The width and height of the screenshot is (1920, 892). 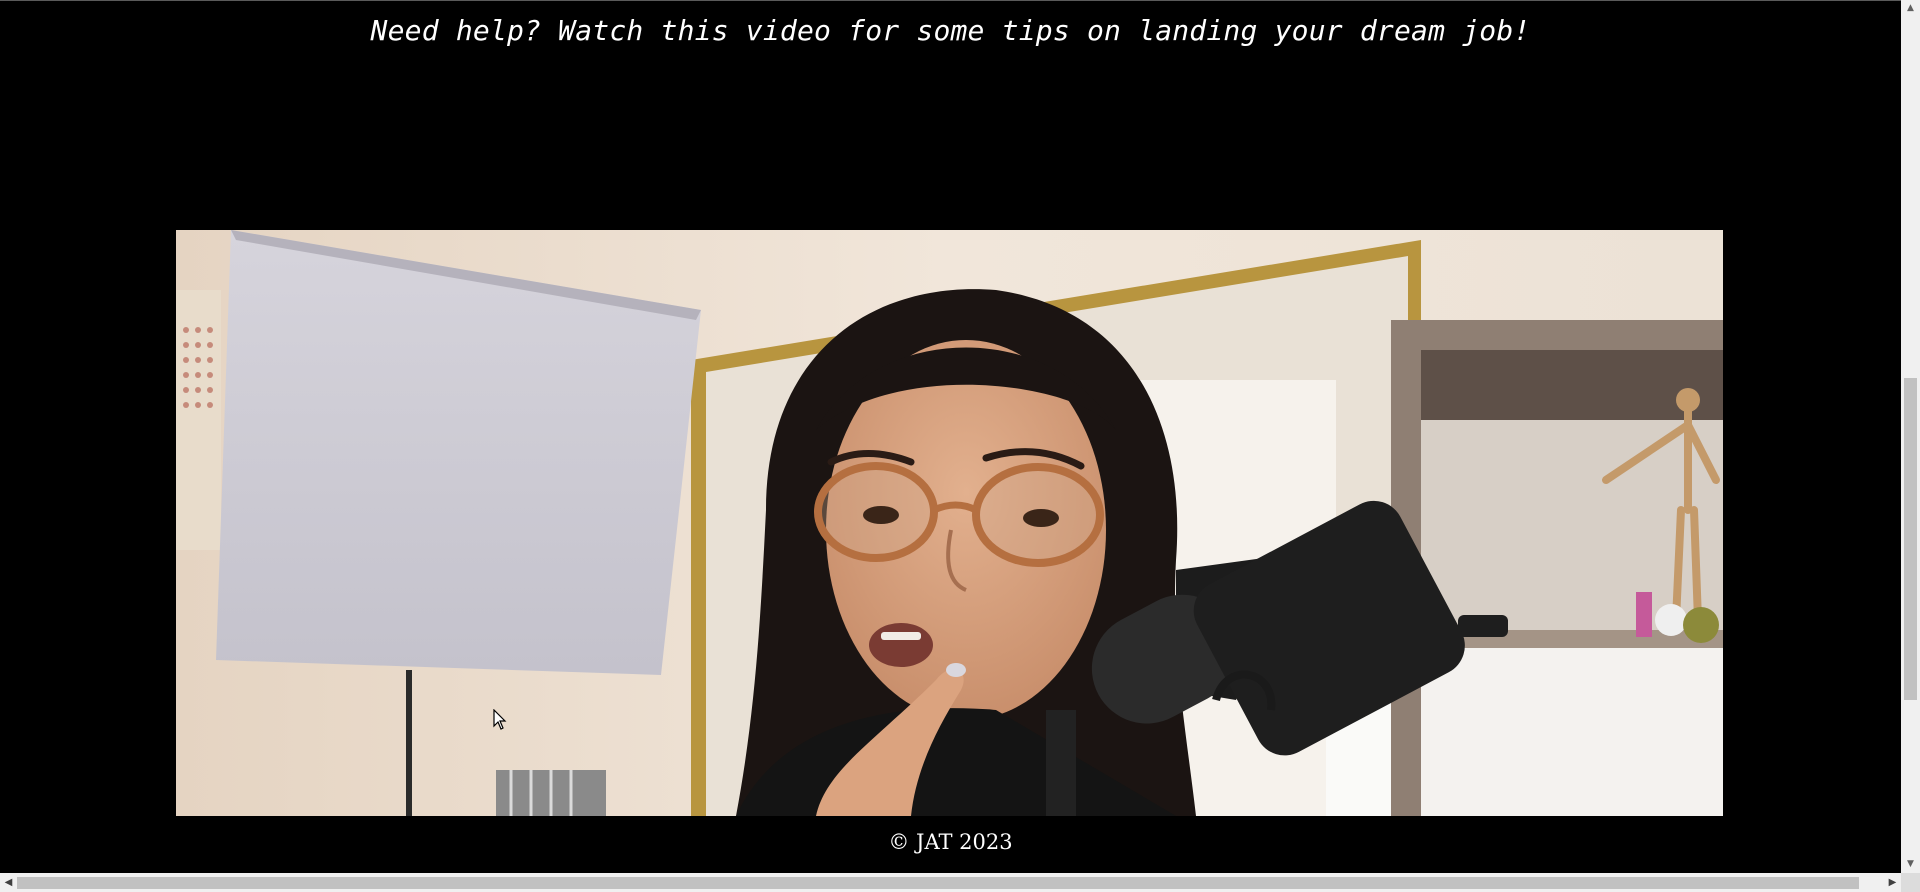 I want to click on scrollbar-corner, so click(x=1910, y=882).